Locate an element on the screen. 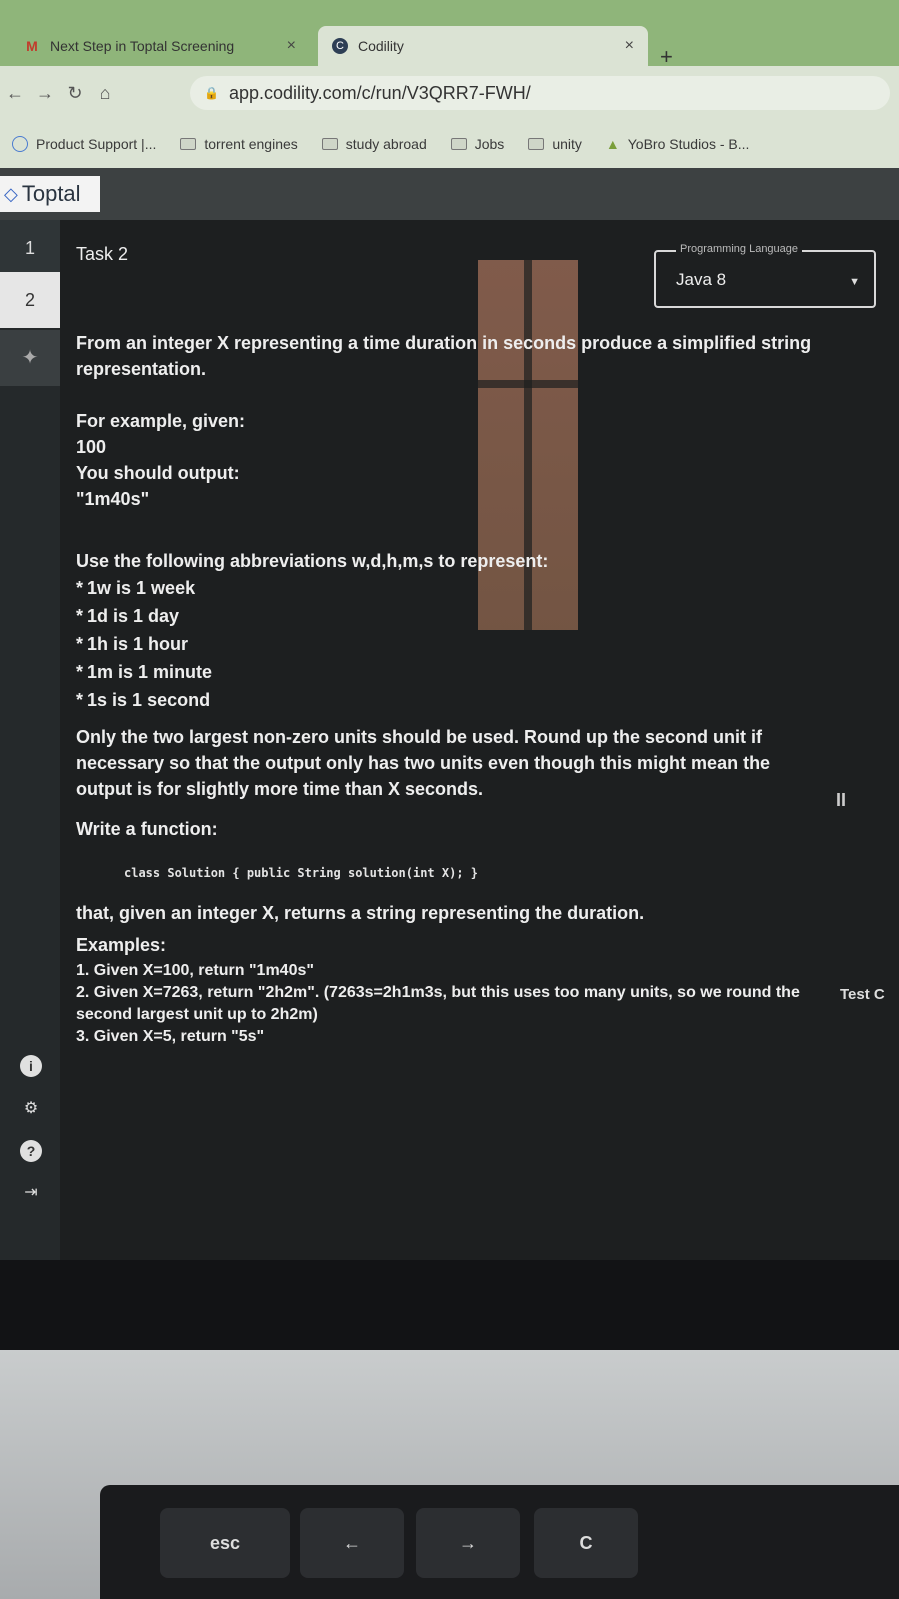 This screenshot has height=1599, width=899. list-item: 1. Given X=100, return "1m40s" is located at coordinates (195, 970).